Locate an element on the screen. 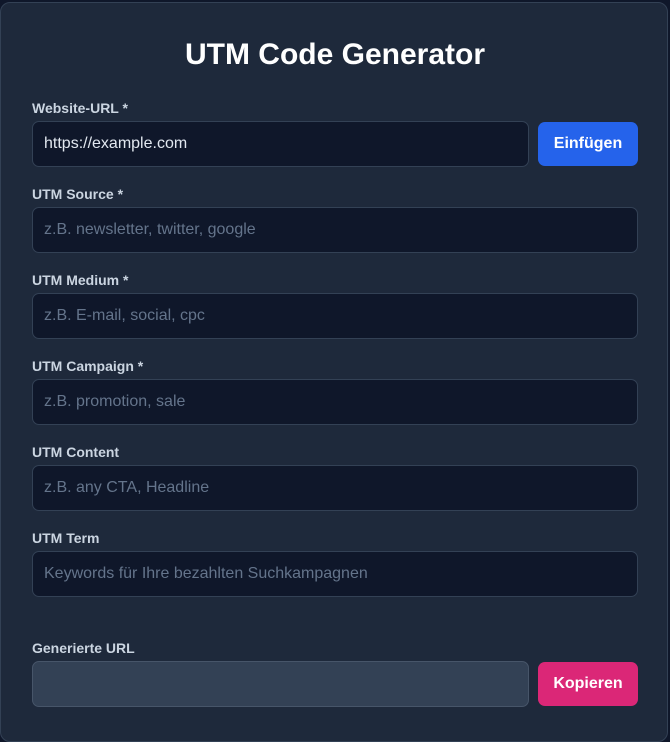  generated-url-label: Generierte URL is located at coordinates (83, 648).